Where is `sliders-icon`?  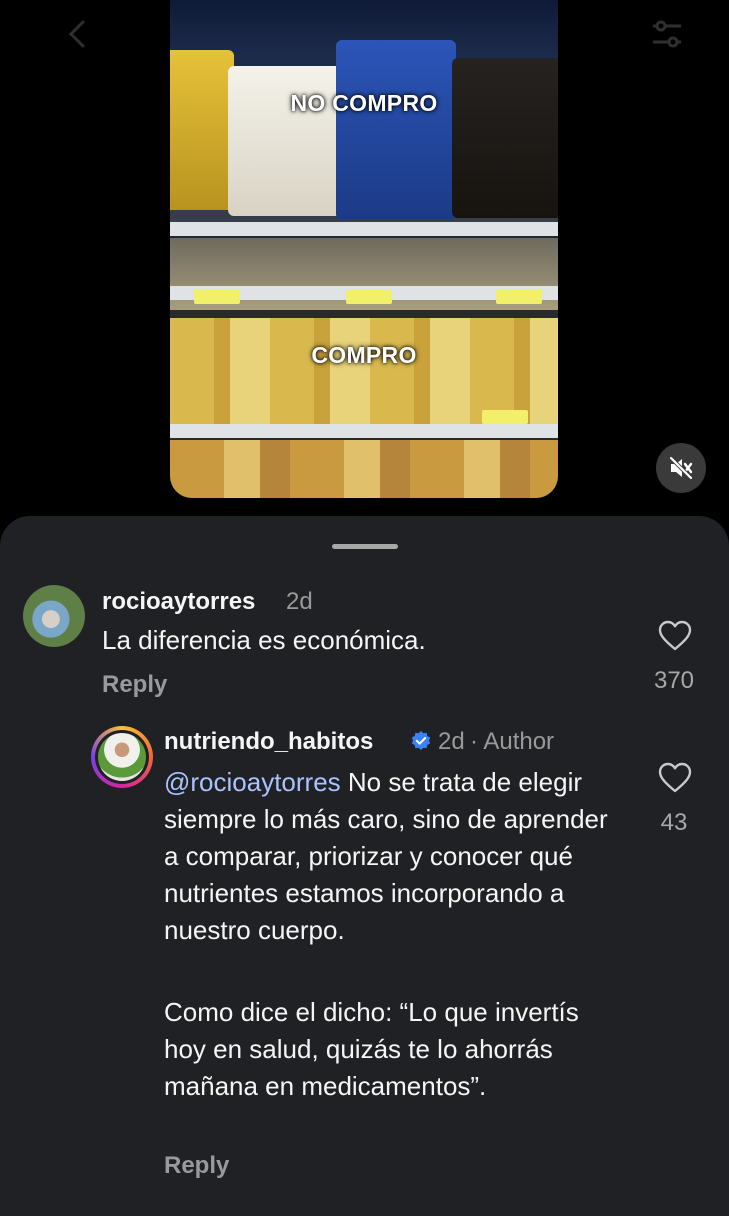 sliders-icon is located at coordinates (667, 34).